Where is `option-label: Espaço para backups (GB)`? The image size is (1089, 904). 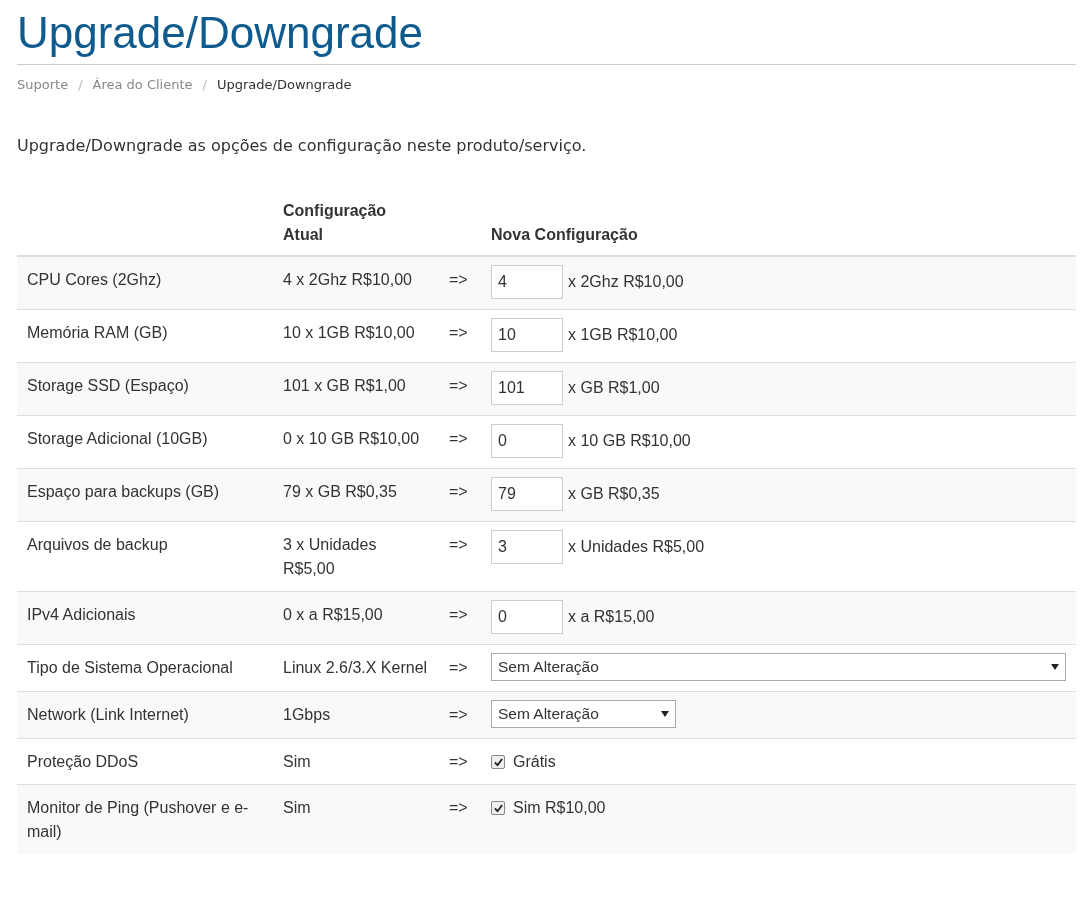
option-label: Espaço para backups (GB) is located at coordinates (123, 491).